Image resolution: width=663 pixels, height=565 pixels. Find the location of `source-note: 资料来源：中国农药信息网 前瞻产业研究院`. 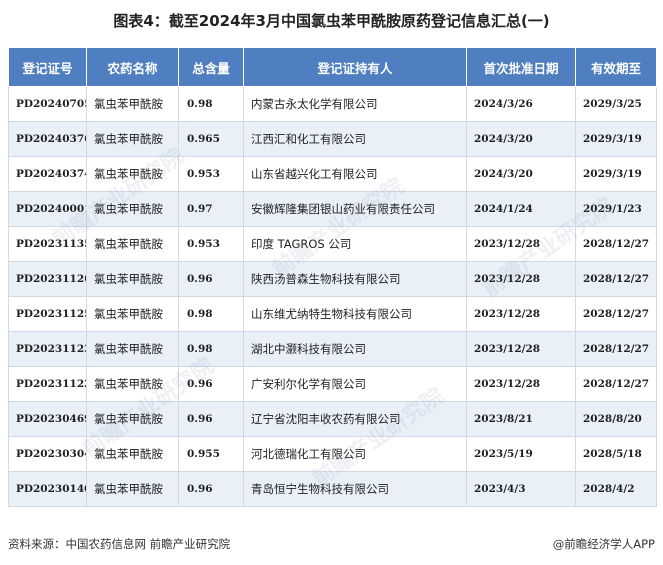

source-note: 资料来源：中国农药信息网 前瞻产业研究院 is located at coordinates (119, 544).